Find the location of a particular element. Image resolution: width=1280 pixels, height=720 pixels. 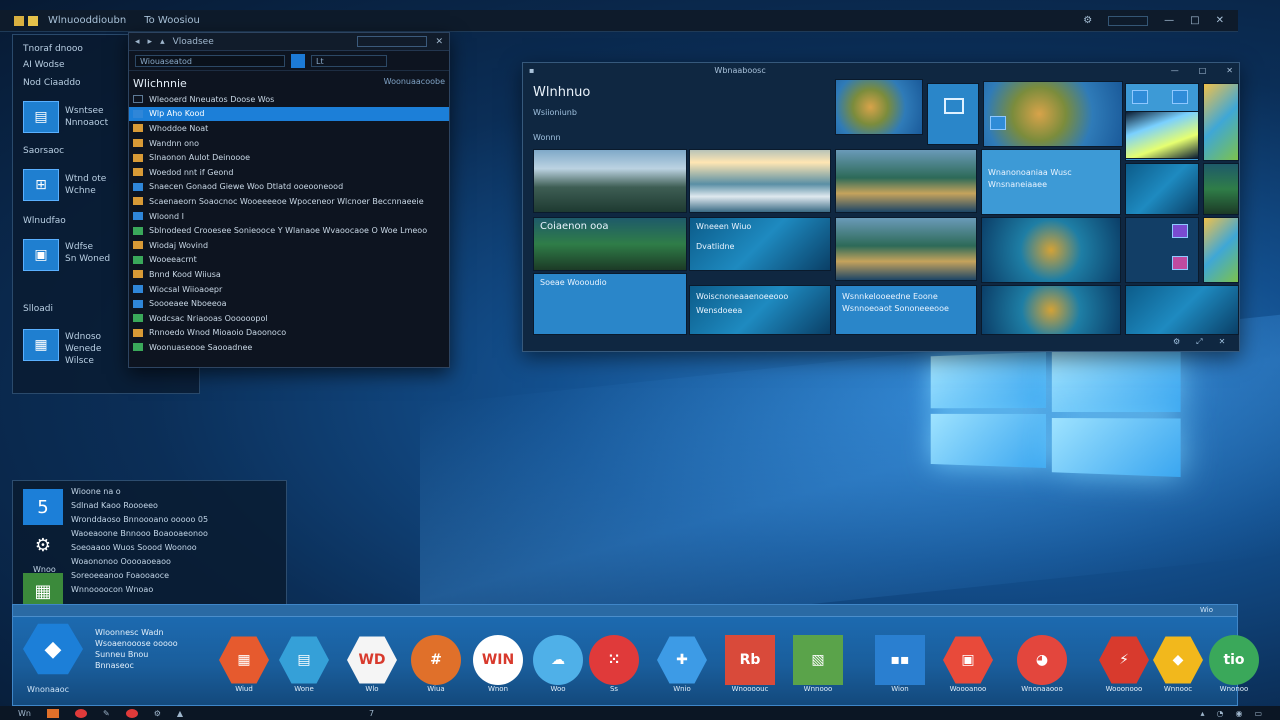

side-item: Sn Woned is located at coordinates (87, 259).